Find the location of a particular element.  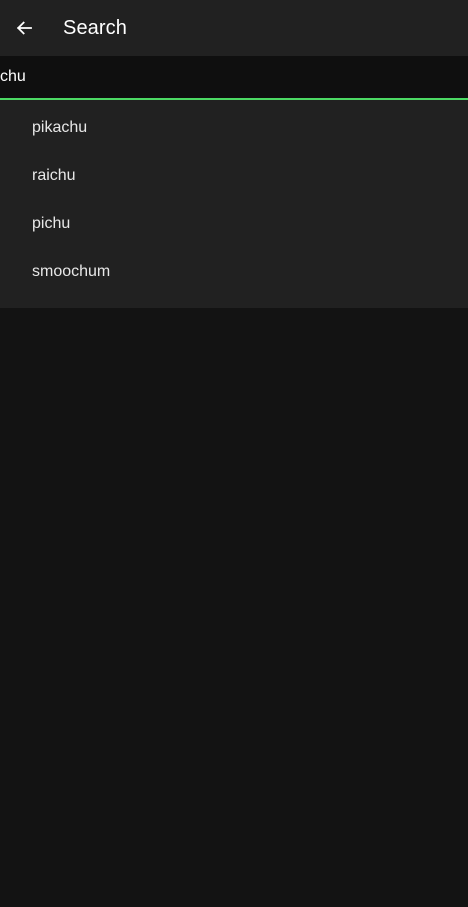

back-button is located at coordinates (23, 28).